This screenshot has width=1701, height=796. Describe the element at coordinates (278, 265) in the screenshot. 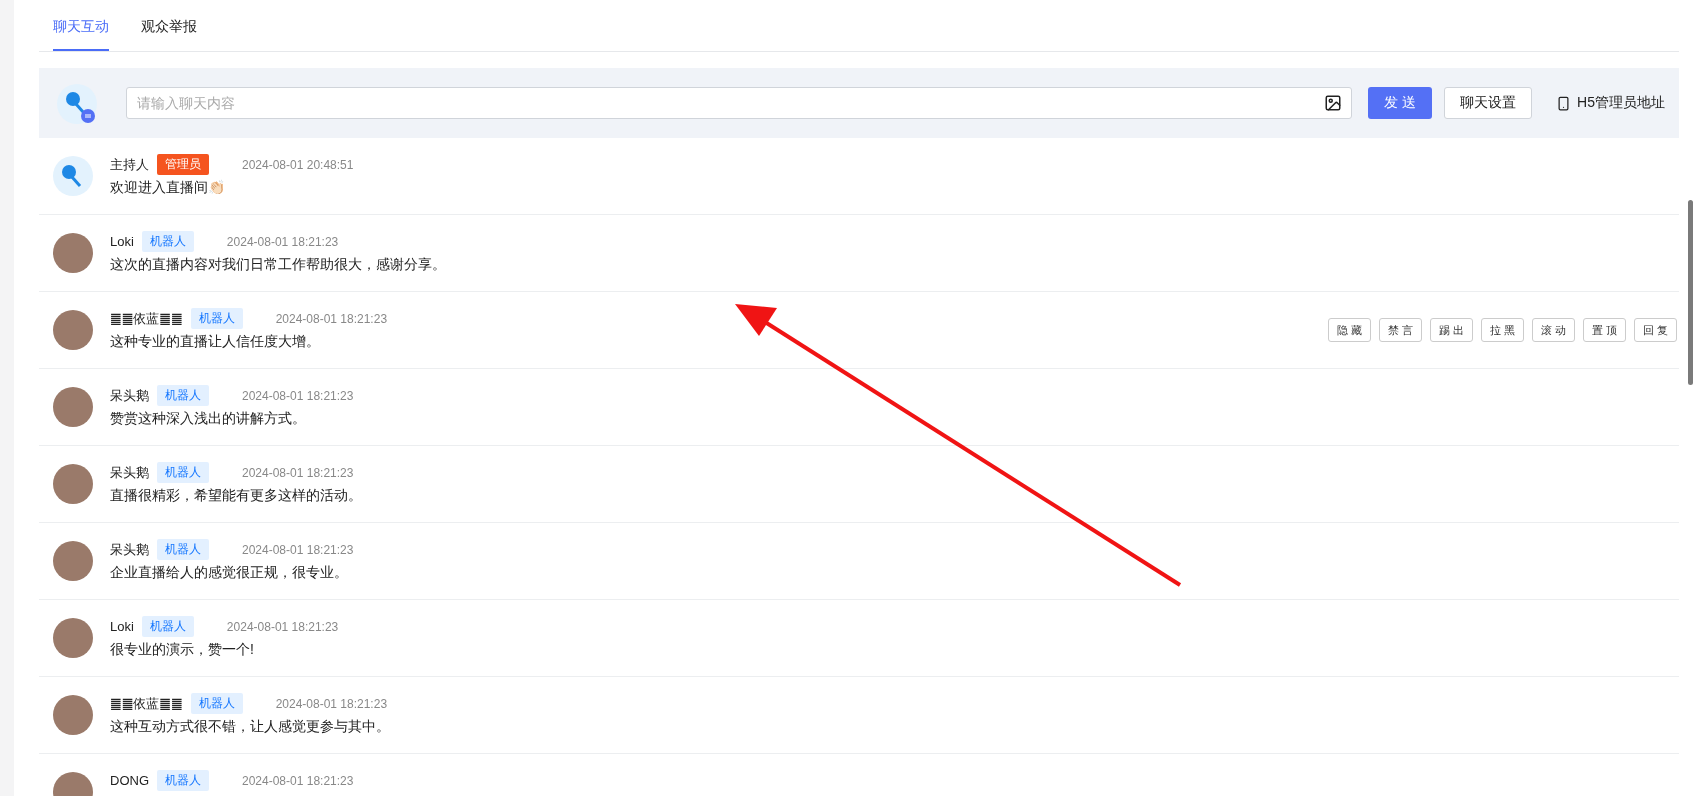

I see `message-text: 这次的直播内容对我们日常工作帮助很大，感谢分享。` at that location.